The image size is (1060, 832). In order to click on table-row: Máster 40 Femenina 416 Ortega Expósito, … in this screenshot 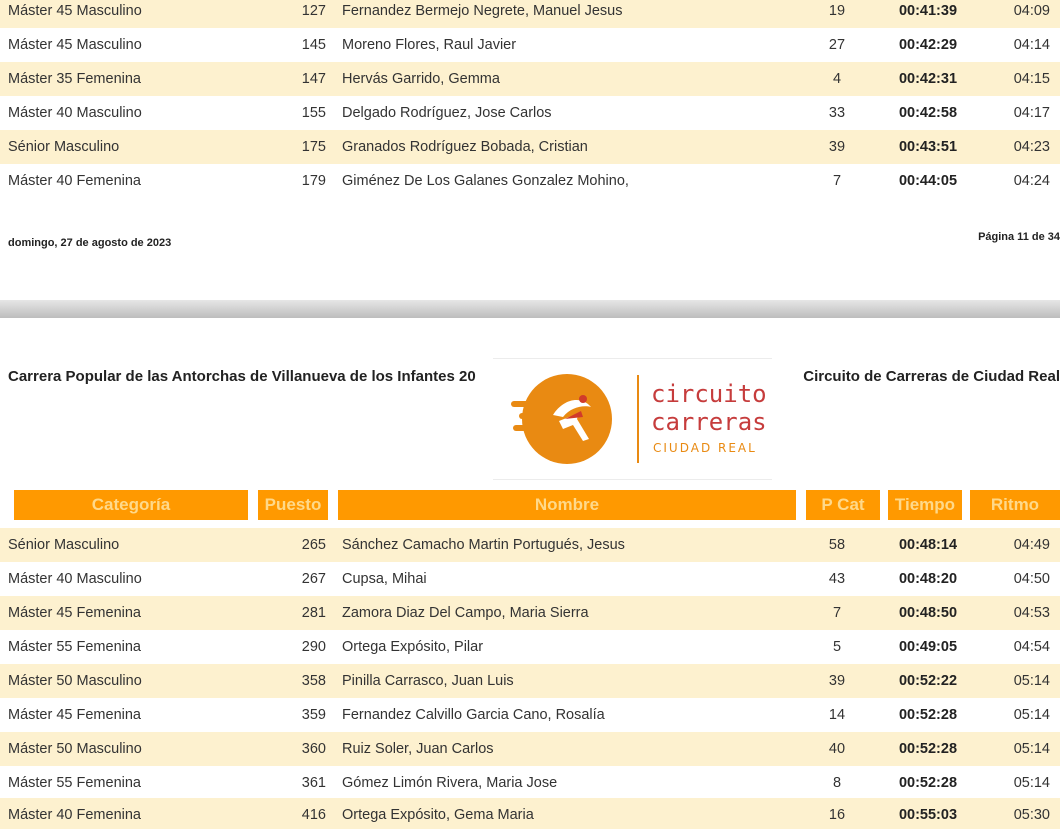, I will do `click(530, 813)`.